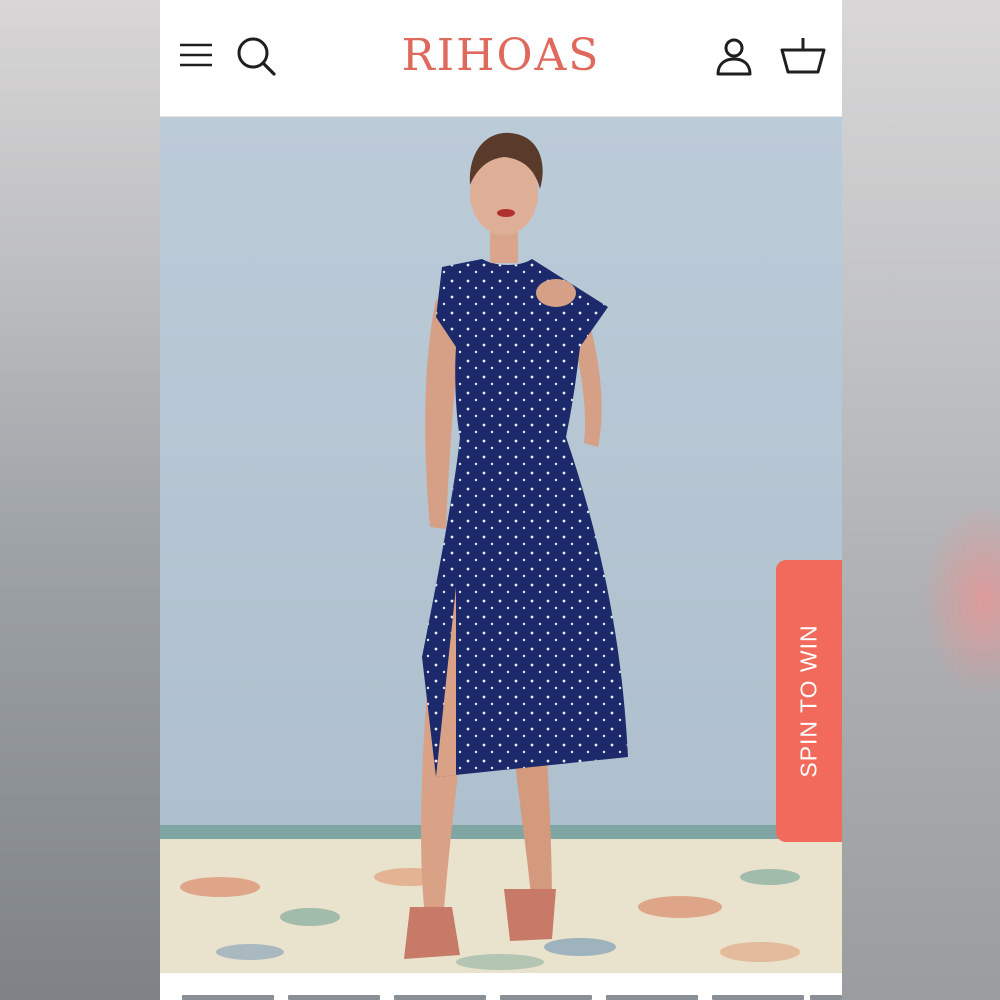 Image resolution: width=1000 pixels, height=1000 pixels. Describe the element at coordinates (734, 57) in the screenshot. I see `account-icon` at that location.